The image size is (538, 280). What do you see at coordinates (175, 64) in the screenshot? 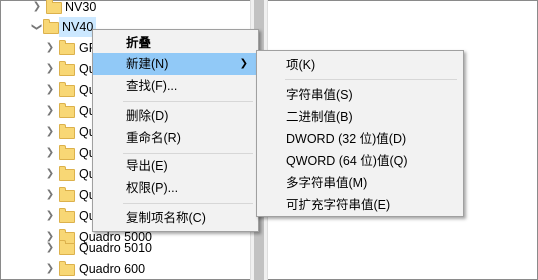
I see `menu-item-new: 新建(N) ❯` at bounding box center [175, 64].